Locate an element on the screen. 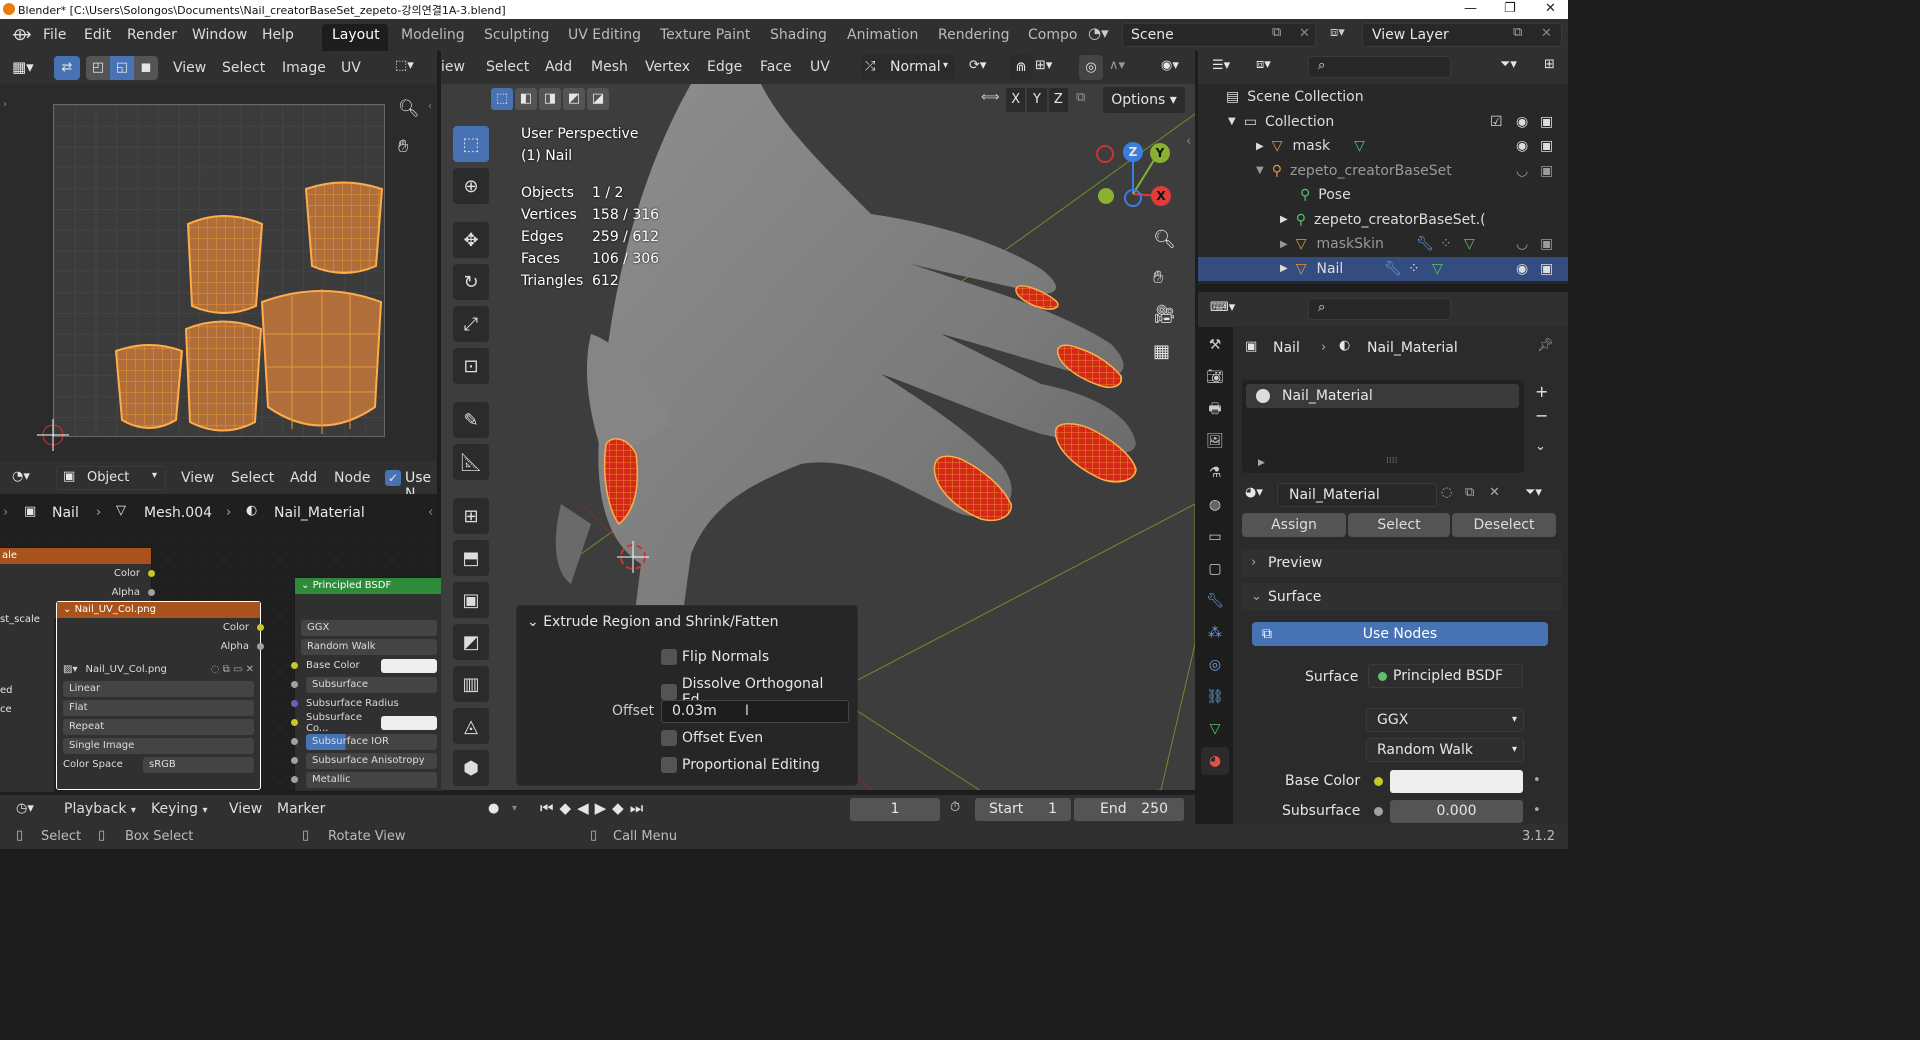 The height and width of the screenshot is (1040, 1920). tab-sculpting: Sculpting is located at coordinates (516, 35).